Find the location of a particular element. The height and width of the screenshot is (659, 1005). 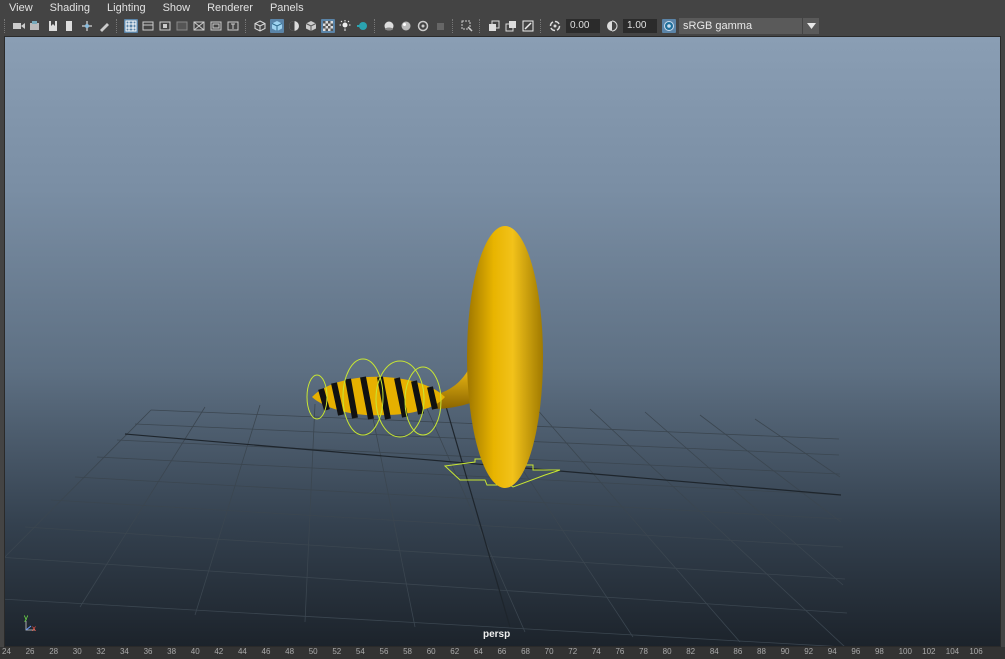

timeline-tick: 80 is located at coordinates (667, 651).